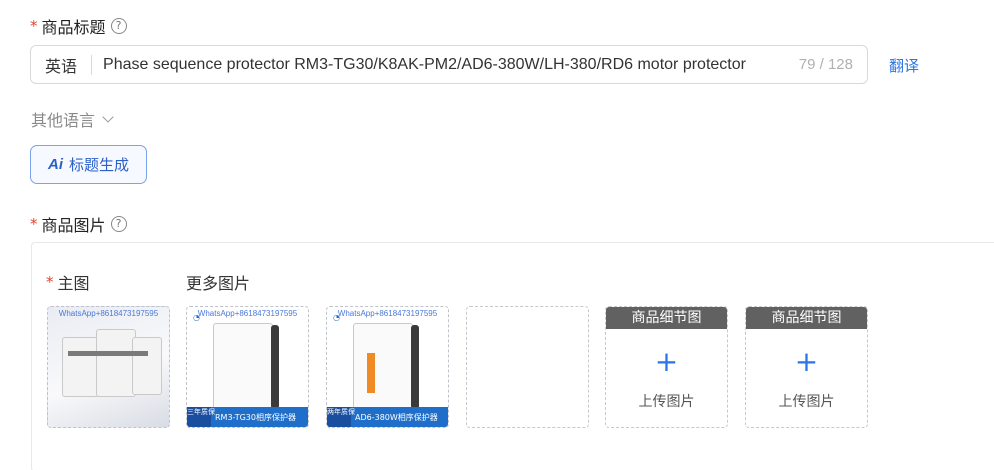  I want to click on caption-text: AD6-380W相序保护器, so click(396, 417).